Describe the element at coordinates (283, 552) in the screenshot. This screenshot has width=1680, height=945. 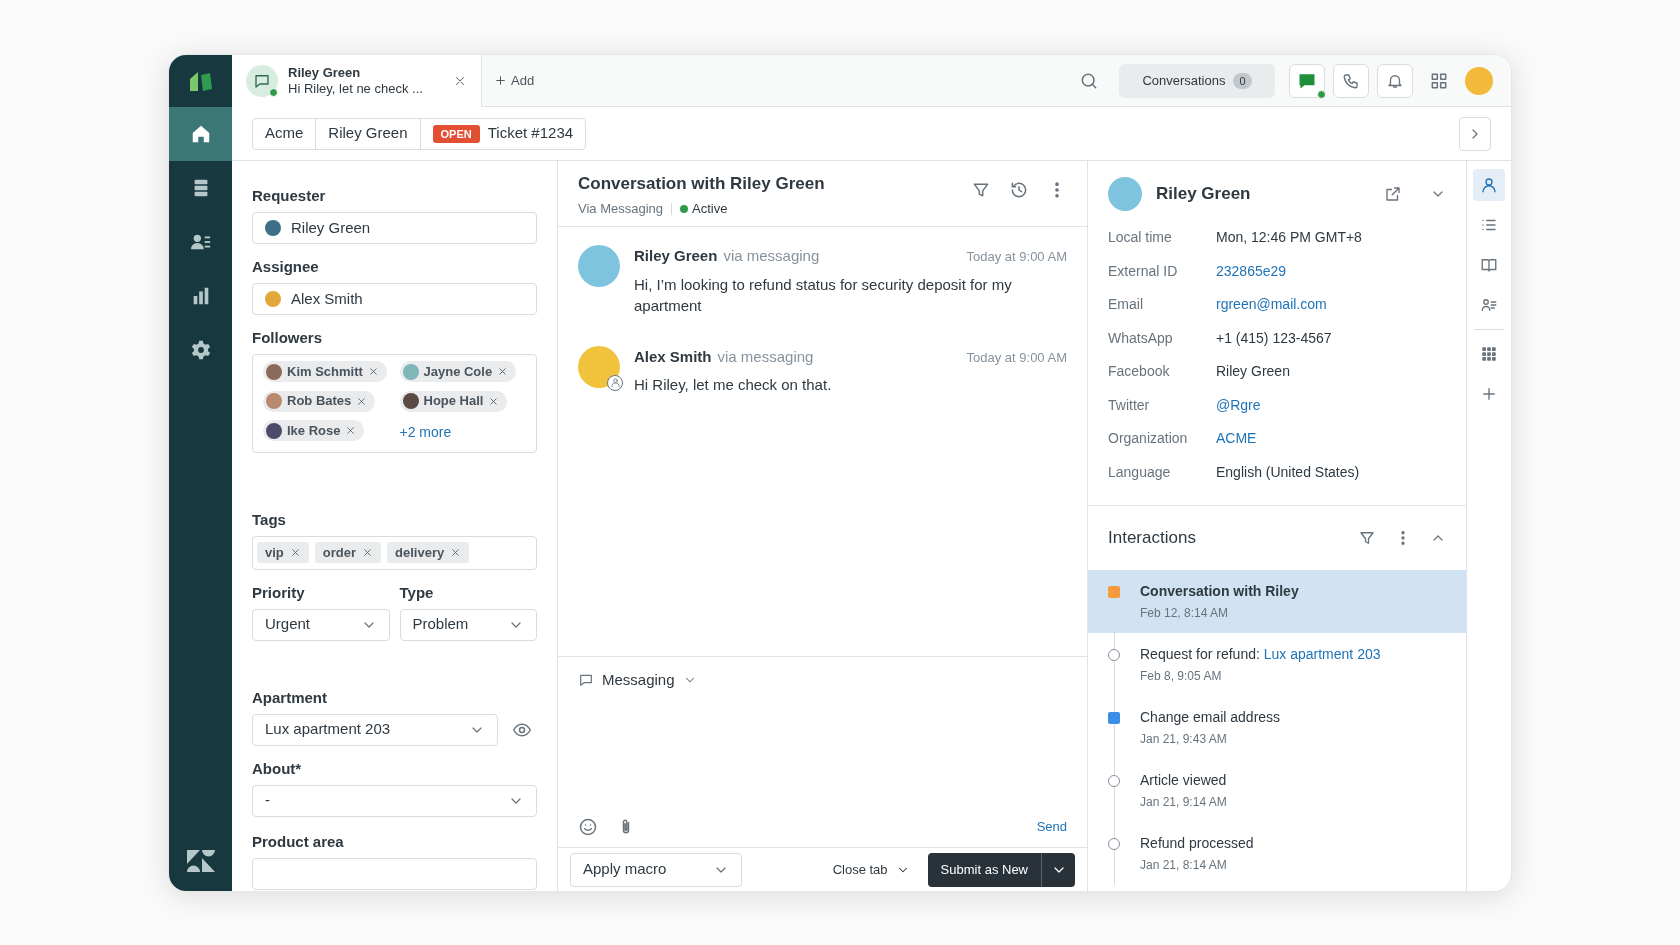
I see `tag: vip` at that location.